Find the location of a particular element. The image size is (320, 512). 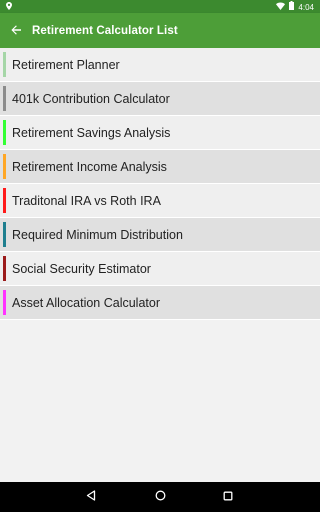

list-item-required-minimum-distribution: Required Minimum Distribution is located at coordinates (160, 235).